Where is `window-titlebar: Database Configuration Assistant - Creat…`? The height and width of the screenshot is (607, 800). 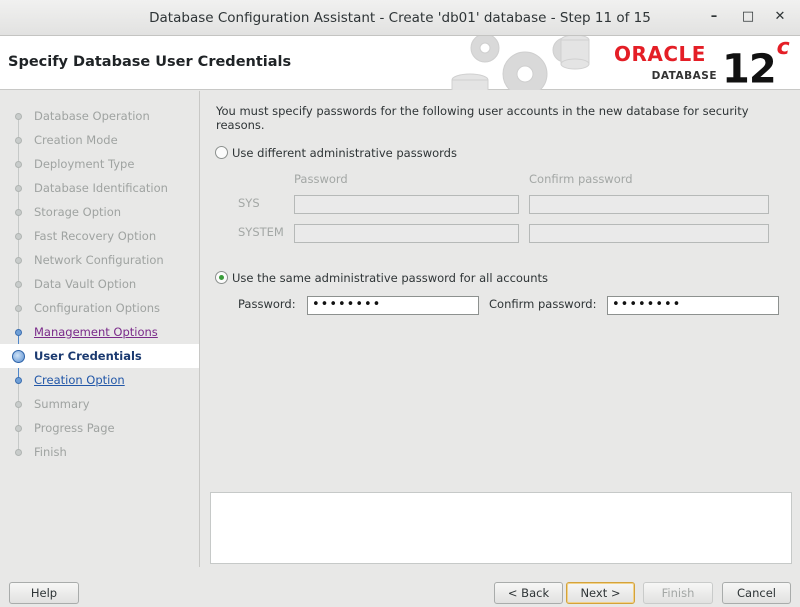
window-titlebar: Database Configuration Assistant - Creat… is located at coordinates (400, 18).